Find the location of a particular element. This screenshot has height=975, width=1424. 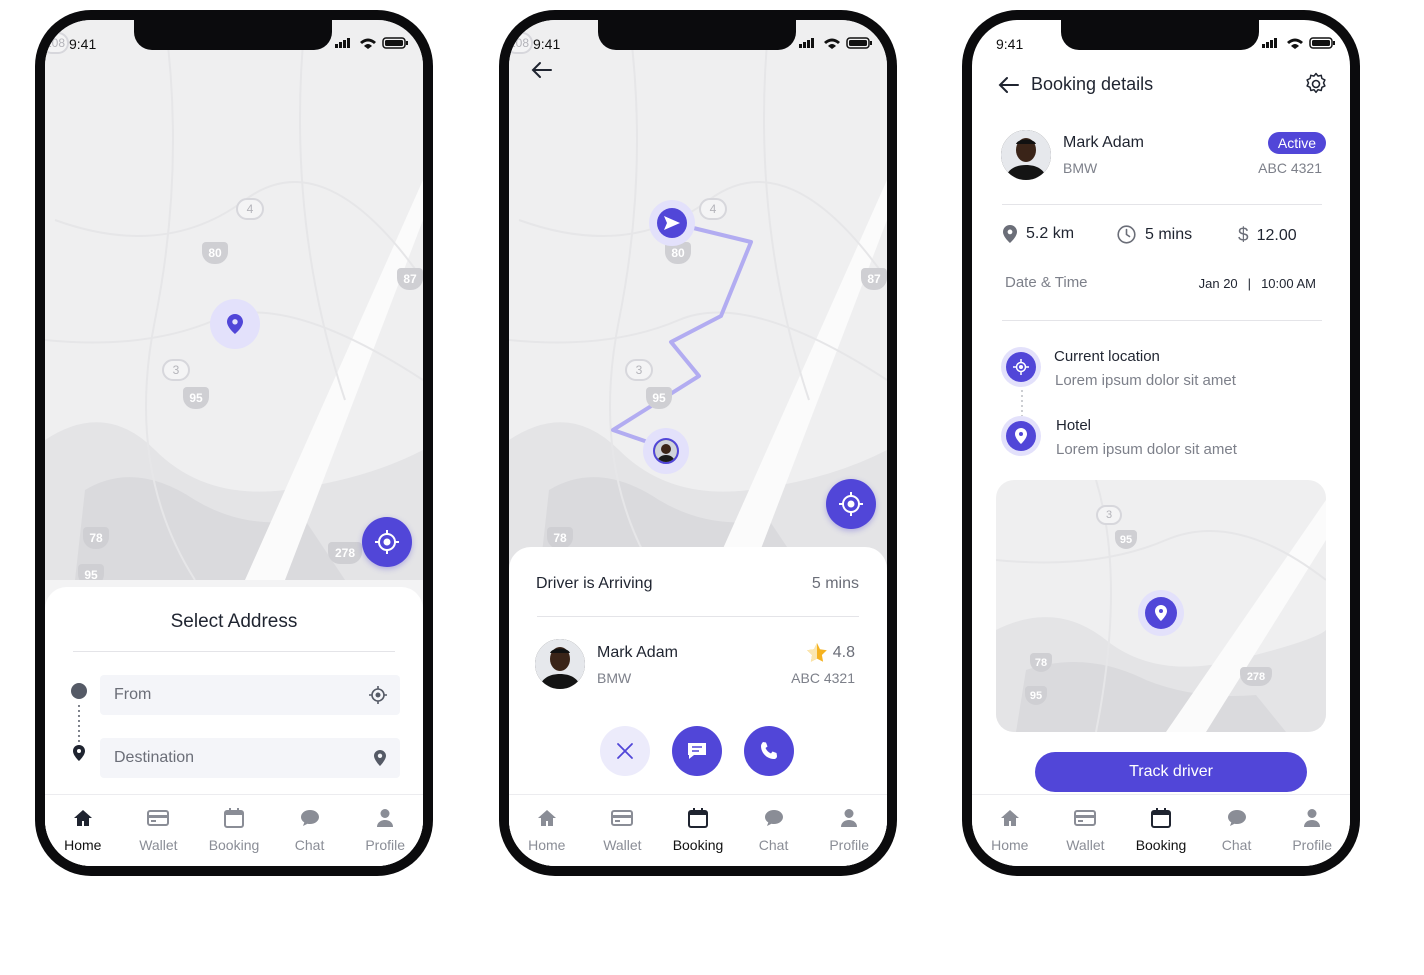

close-icon is located at coordinates (625, 751).